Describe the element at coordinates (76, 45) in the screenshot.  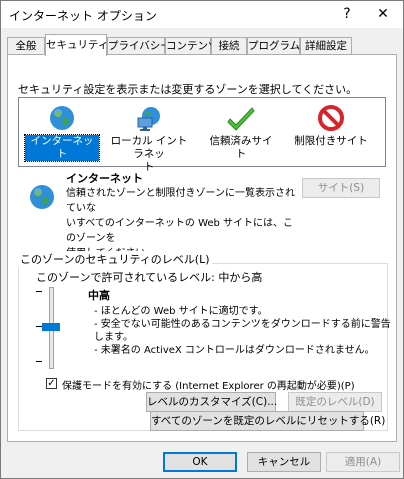
I see `tab-security: セキュリティ` at that location.